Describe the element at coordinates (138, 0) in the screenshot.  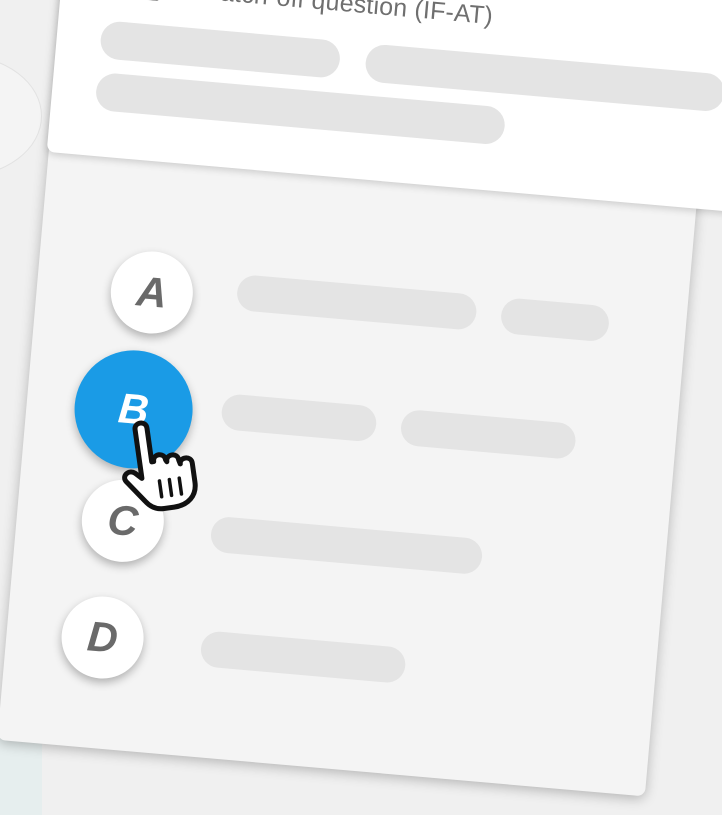
I see `scratch-card-icon` at that location.